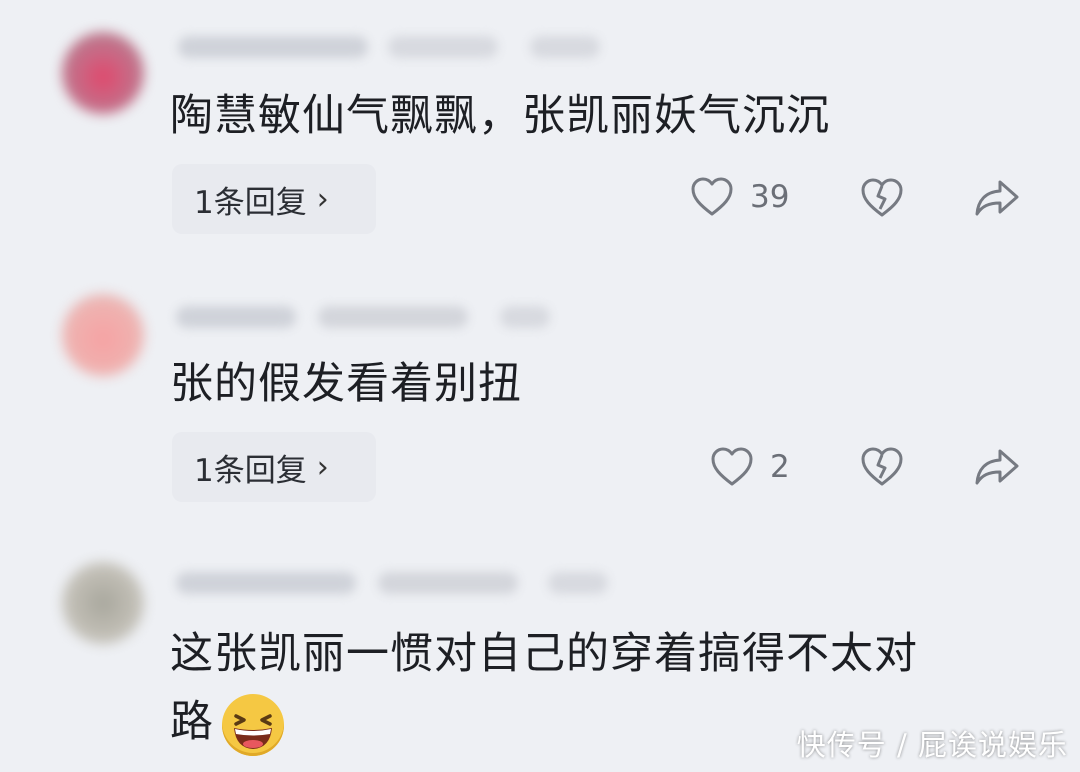  What do you see at coordinates (932, 745) in the screenshot?
I see `watermark: 快传号 / 屁诶说娱乐` at bounding box center [932, 745].